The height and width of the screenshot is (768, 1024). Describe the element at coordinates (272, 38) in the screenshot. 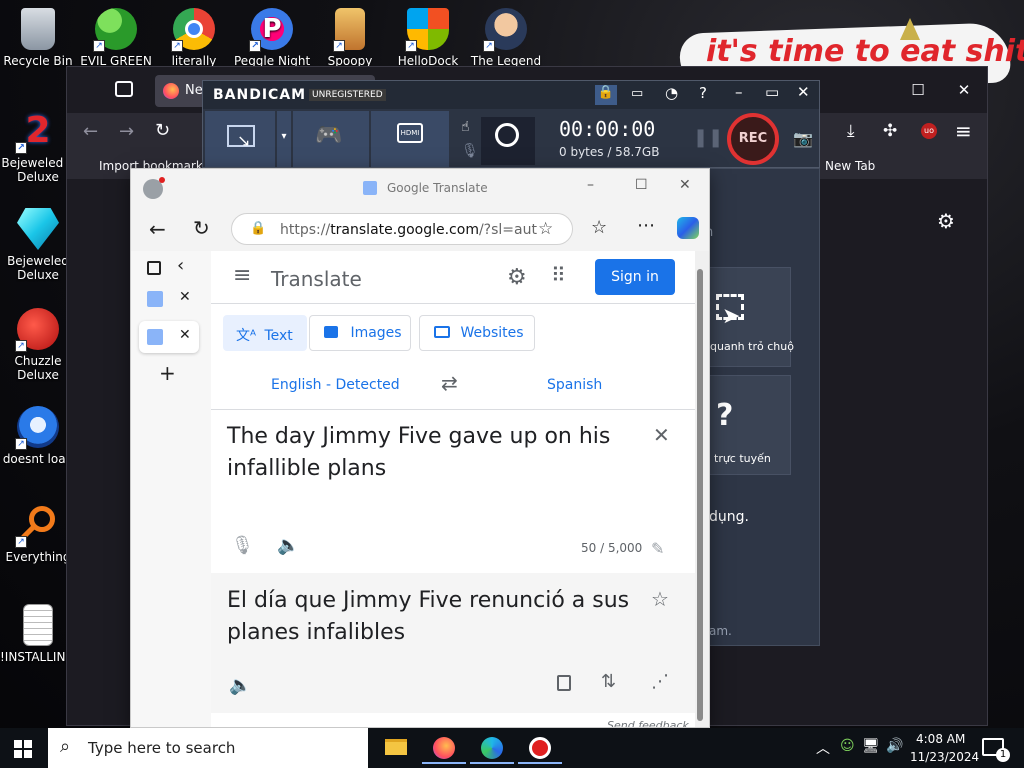

I see `desktop-icon-peggle-nights: P ↗ Peggle Nights` at that location.